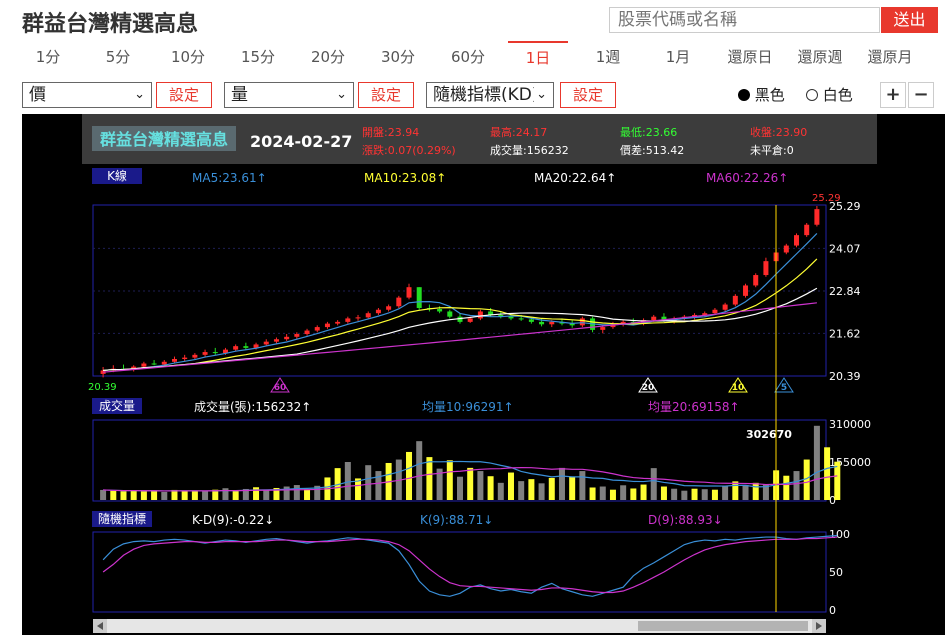  Describe the element at coordinates (468, 407) in the screenshot. I see `avg-volume-10: 均量10:96291↑` at that location.